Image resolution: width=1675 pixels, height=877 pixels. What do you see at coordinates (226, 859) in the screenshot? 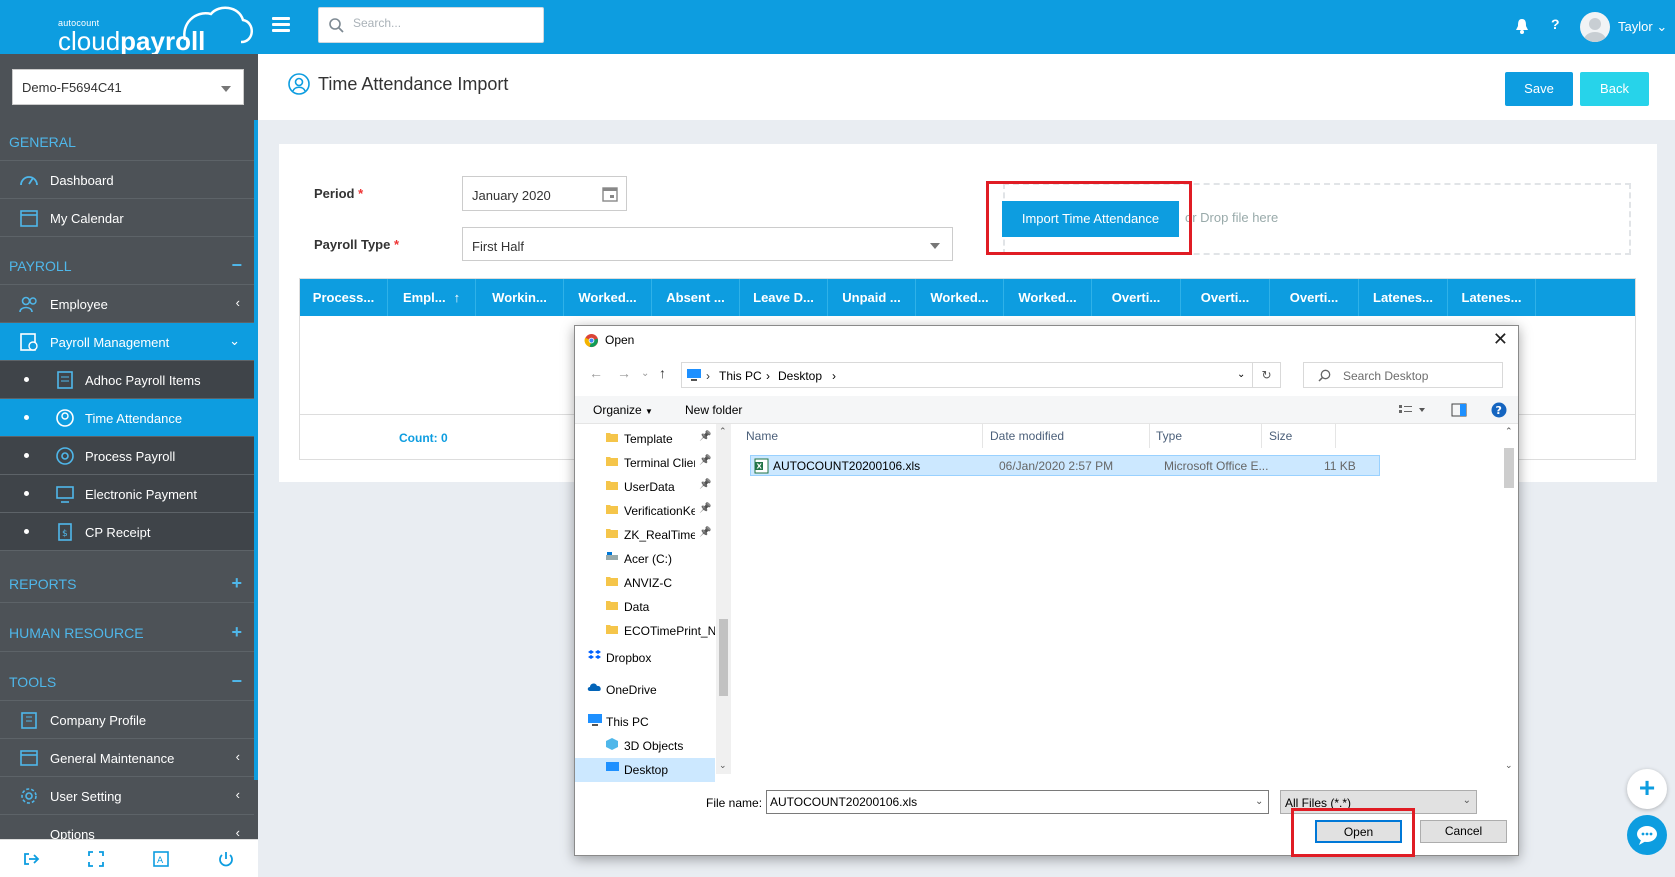
I see `power-icon` at bounding box center [226, 859].